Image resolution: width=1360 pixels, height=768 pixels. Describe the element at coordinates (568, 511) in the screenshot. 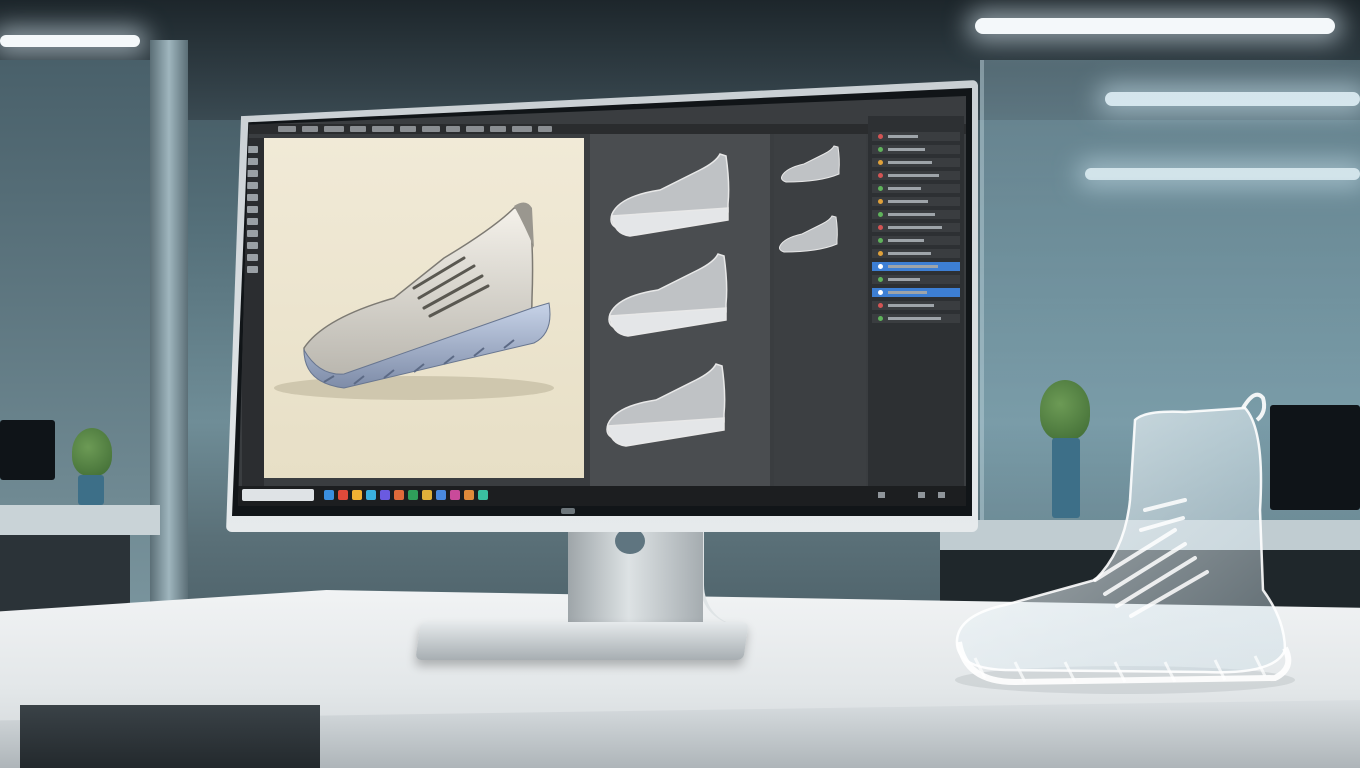

I see `monitor-logo` at that location.